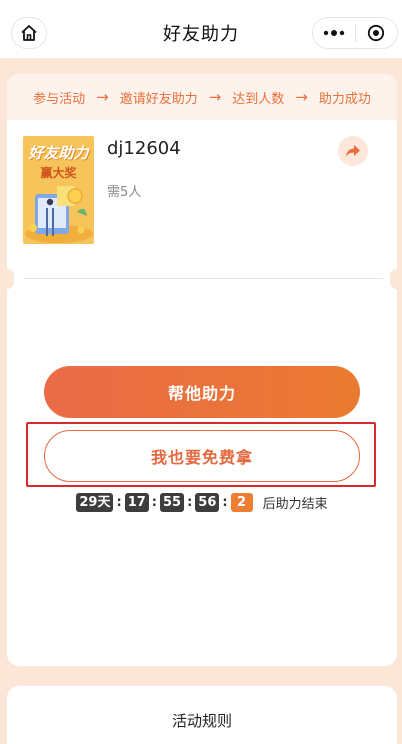 This screenshot has height=744, width=402. What do you see at coordinates (124, 192) in the screenshot?
I see `required-count: 需5人` at bounding box center [124, 192].